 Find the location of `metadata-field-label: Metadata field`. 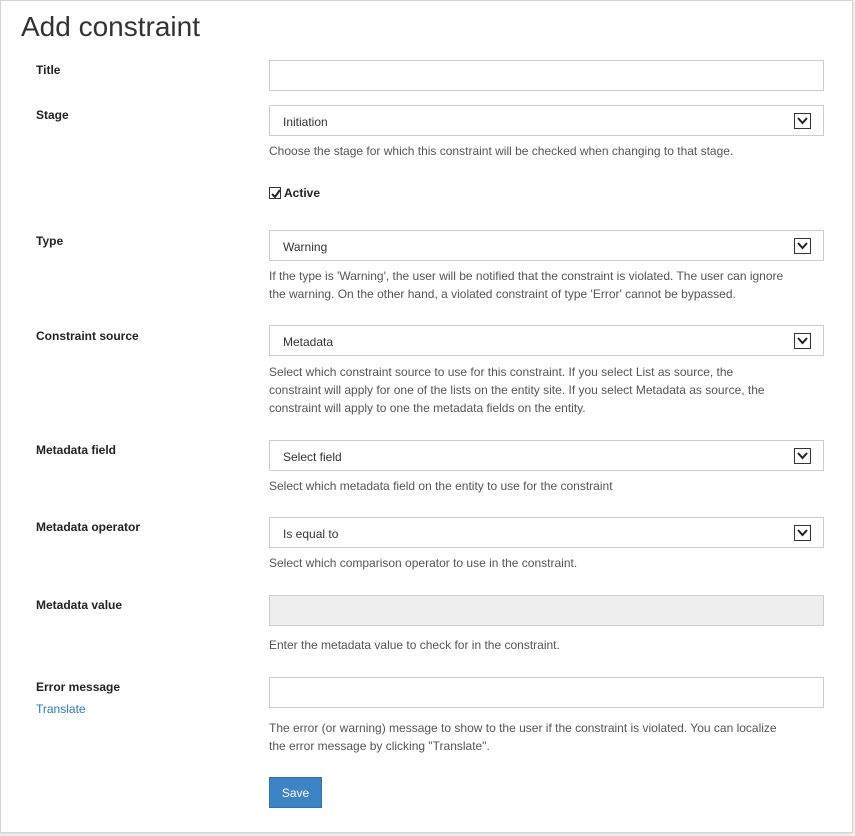

metadata-field-label: Metadata field is located at coordinates (76, 450).